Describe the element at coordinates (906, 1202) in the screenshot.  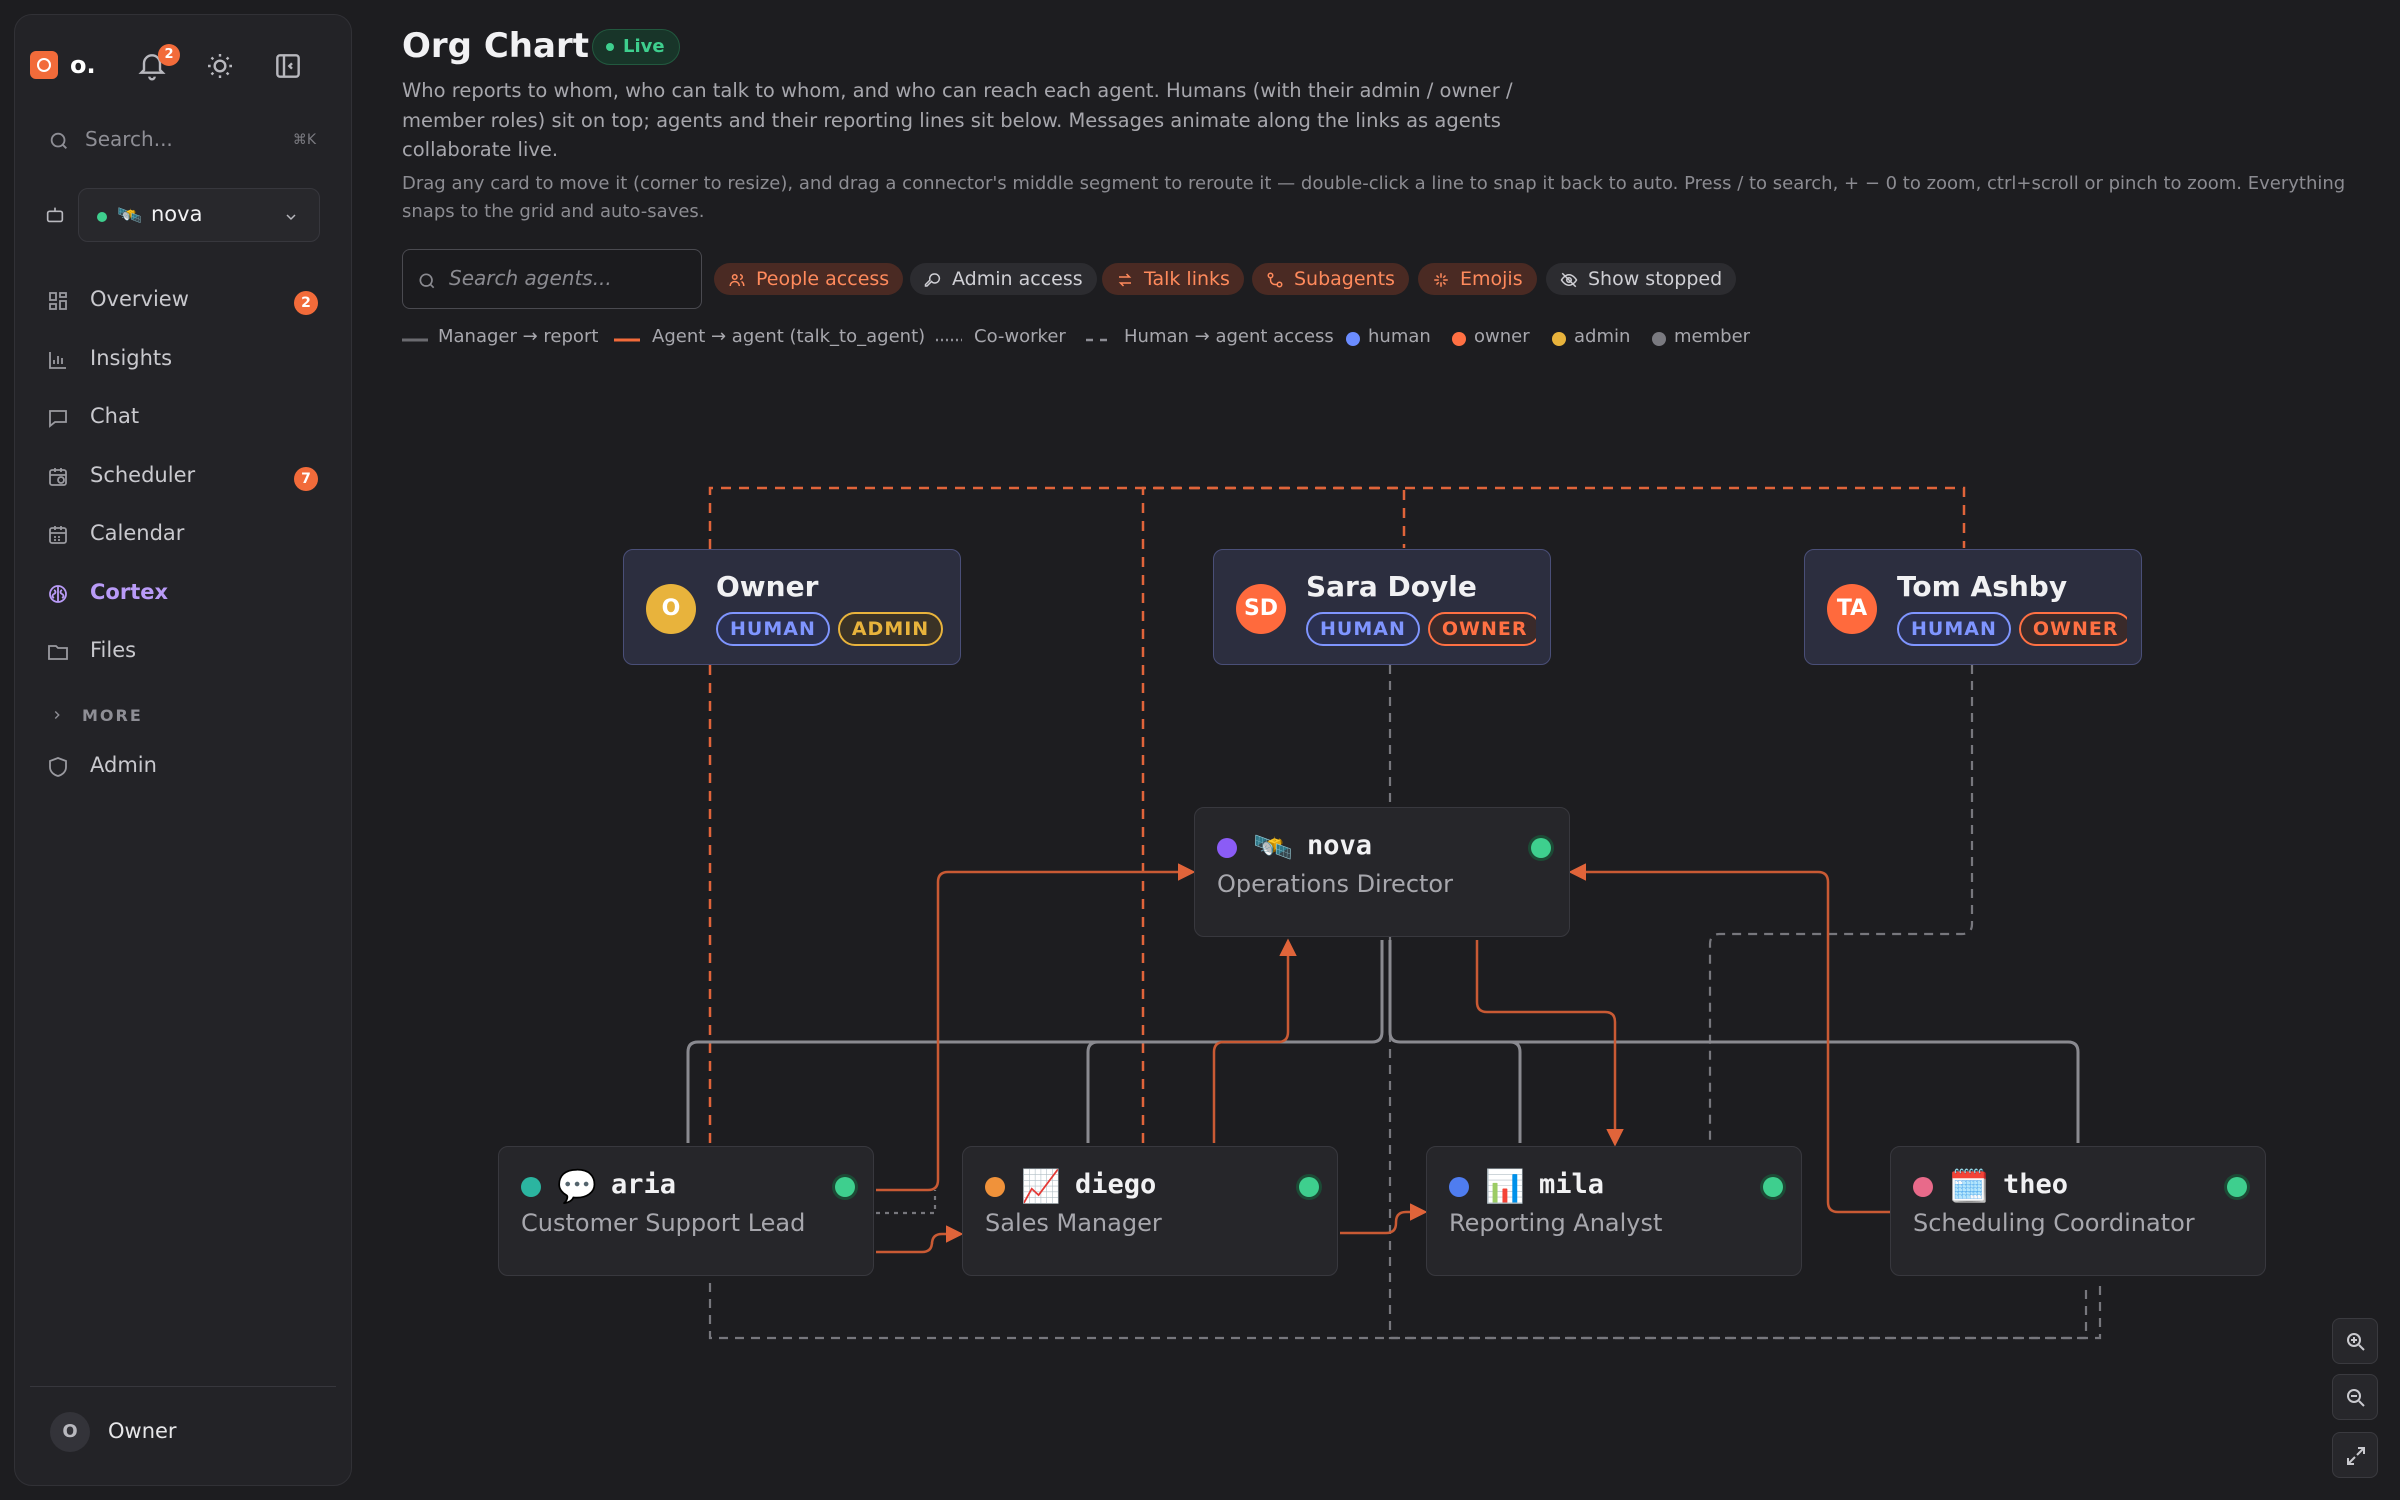
I see `coworker-link` at that location.